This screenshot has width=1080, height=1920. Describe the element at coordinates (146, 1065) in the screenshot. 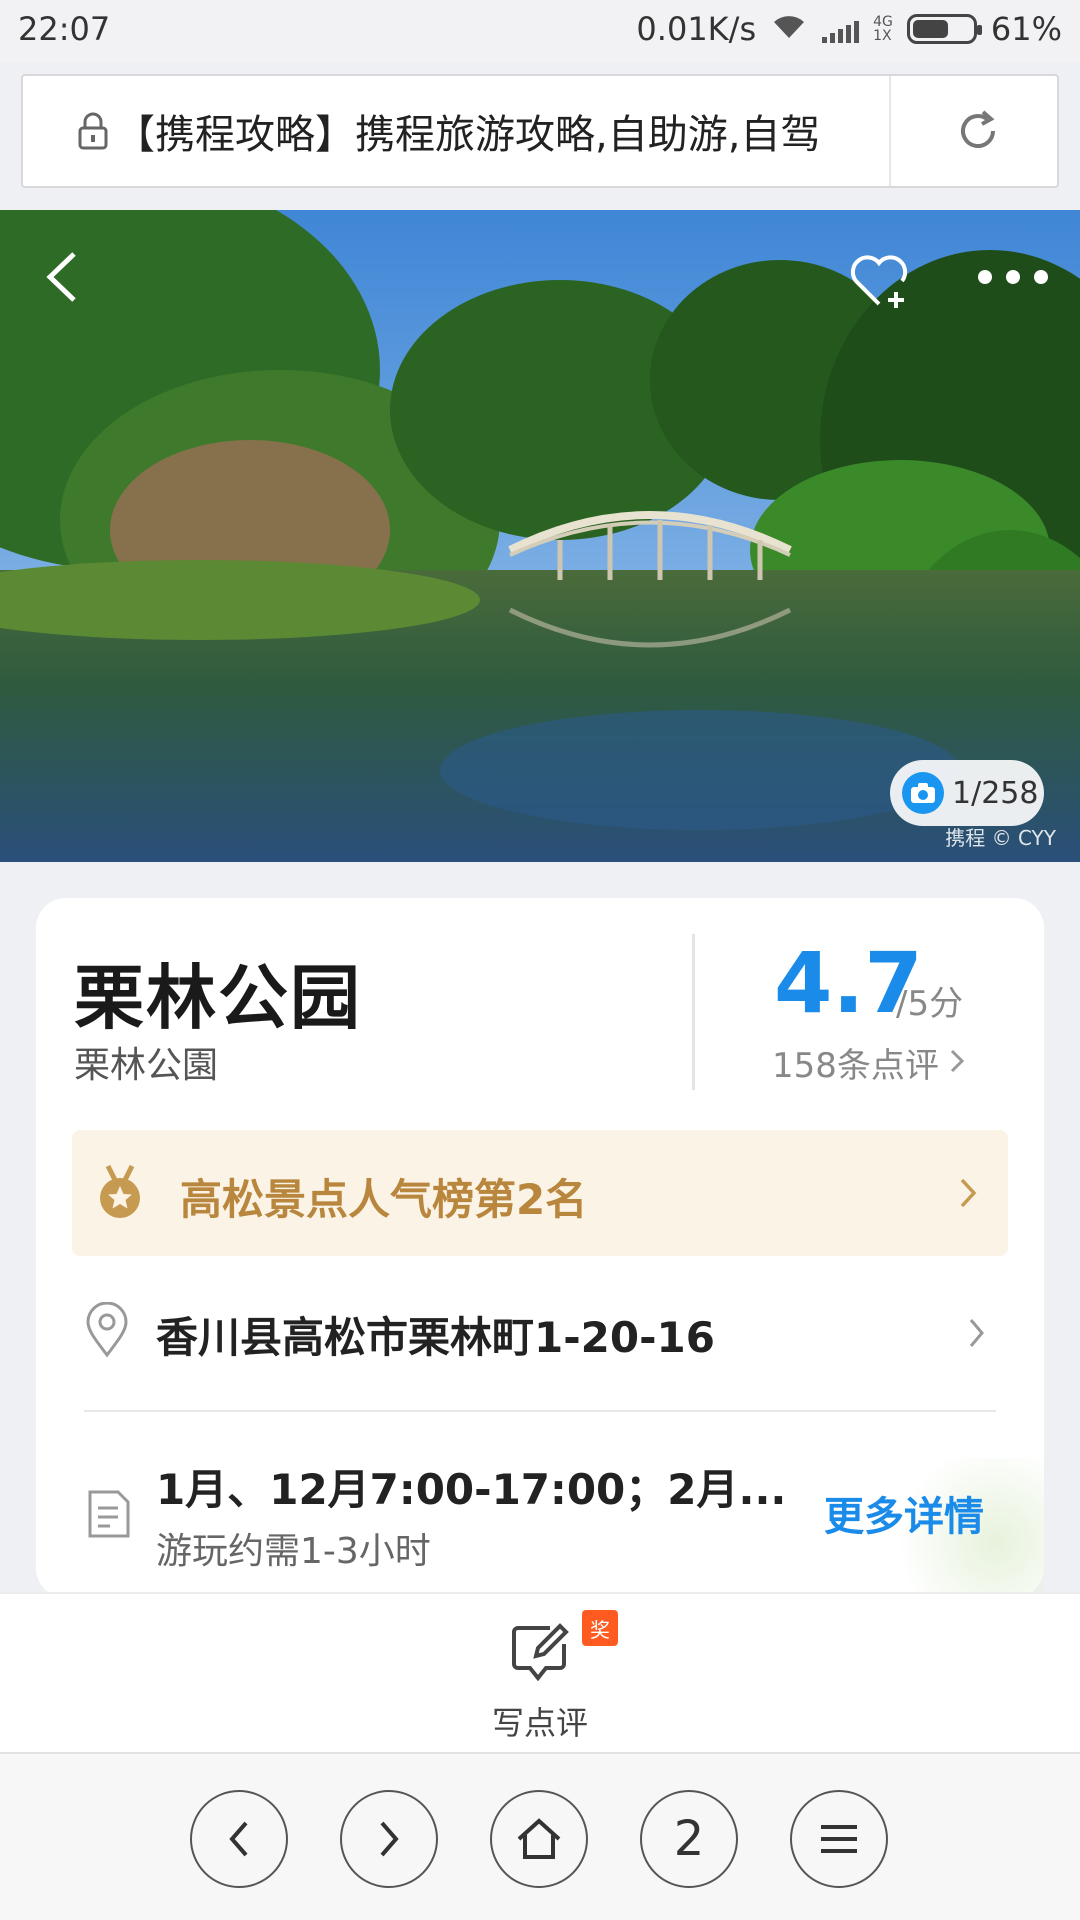

I see `attraction-local-name: 栗林公園` at that location.